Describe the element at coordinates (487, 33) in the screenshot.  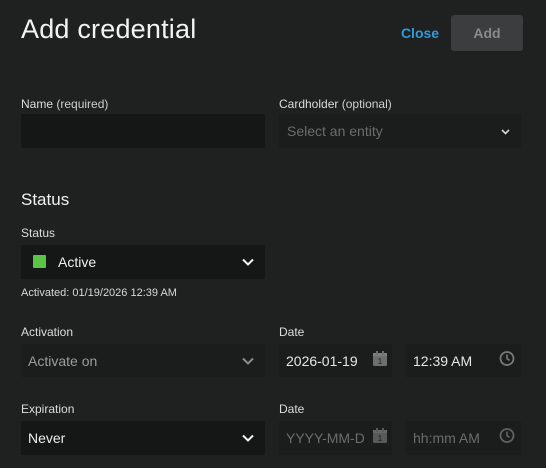
I see `add-button: Add` at that location.